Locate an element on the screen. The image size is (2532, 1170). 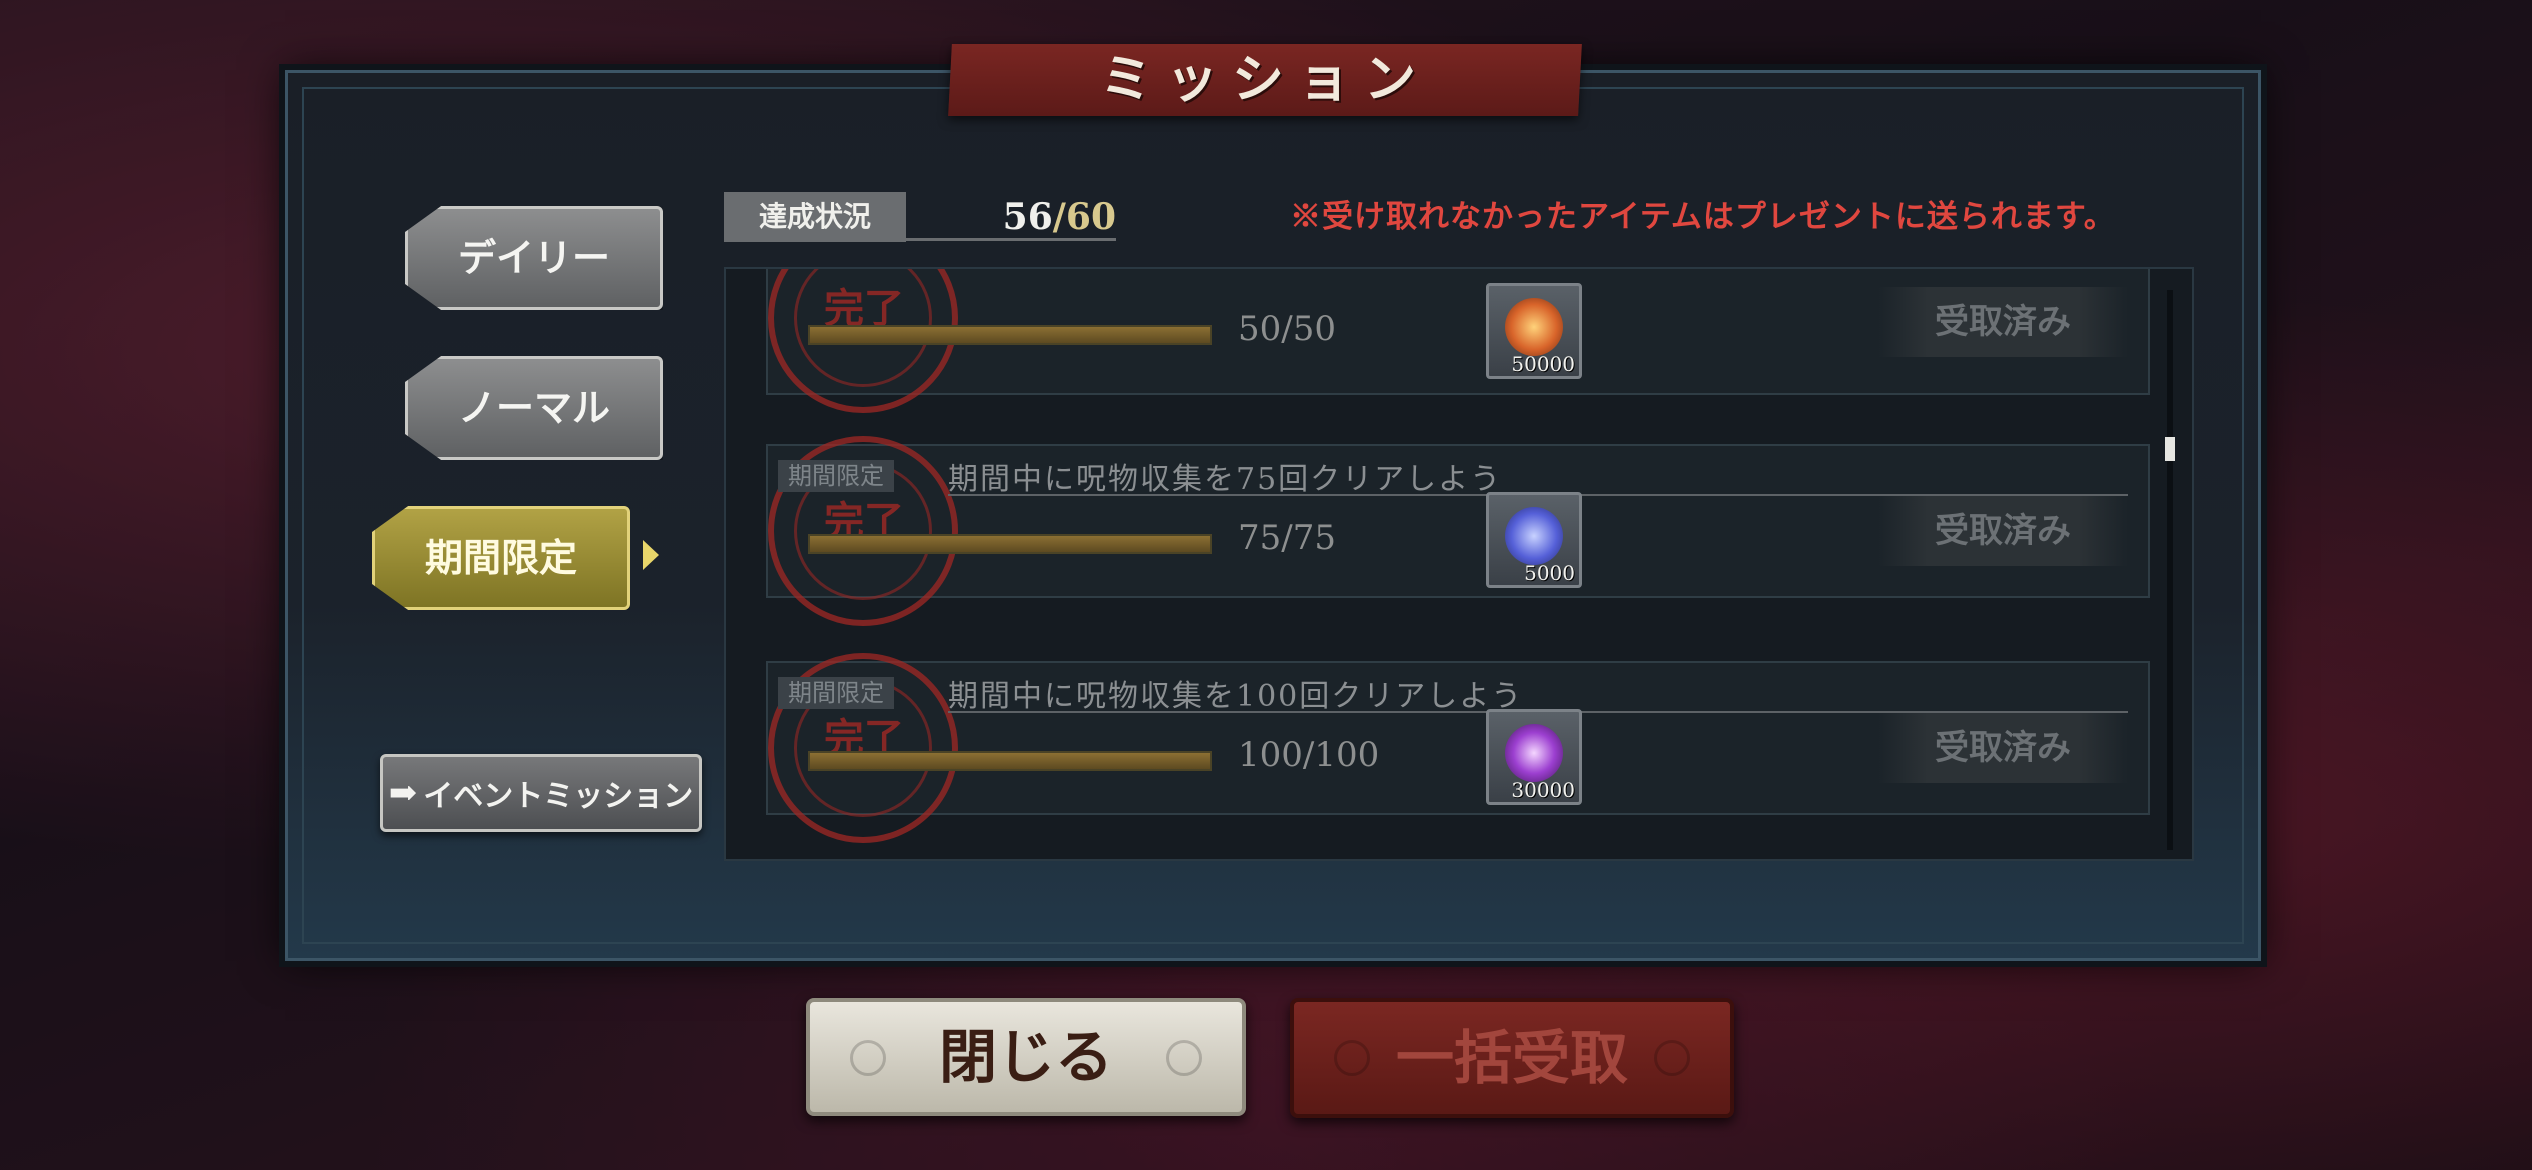
status-current: 56 is located at coordinates (1027, 217).